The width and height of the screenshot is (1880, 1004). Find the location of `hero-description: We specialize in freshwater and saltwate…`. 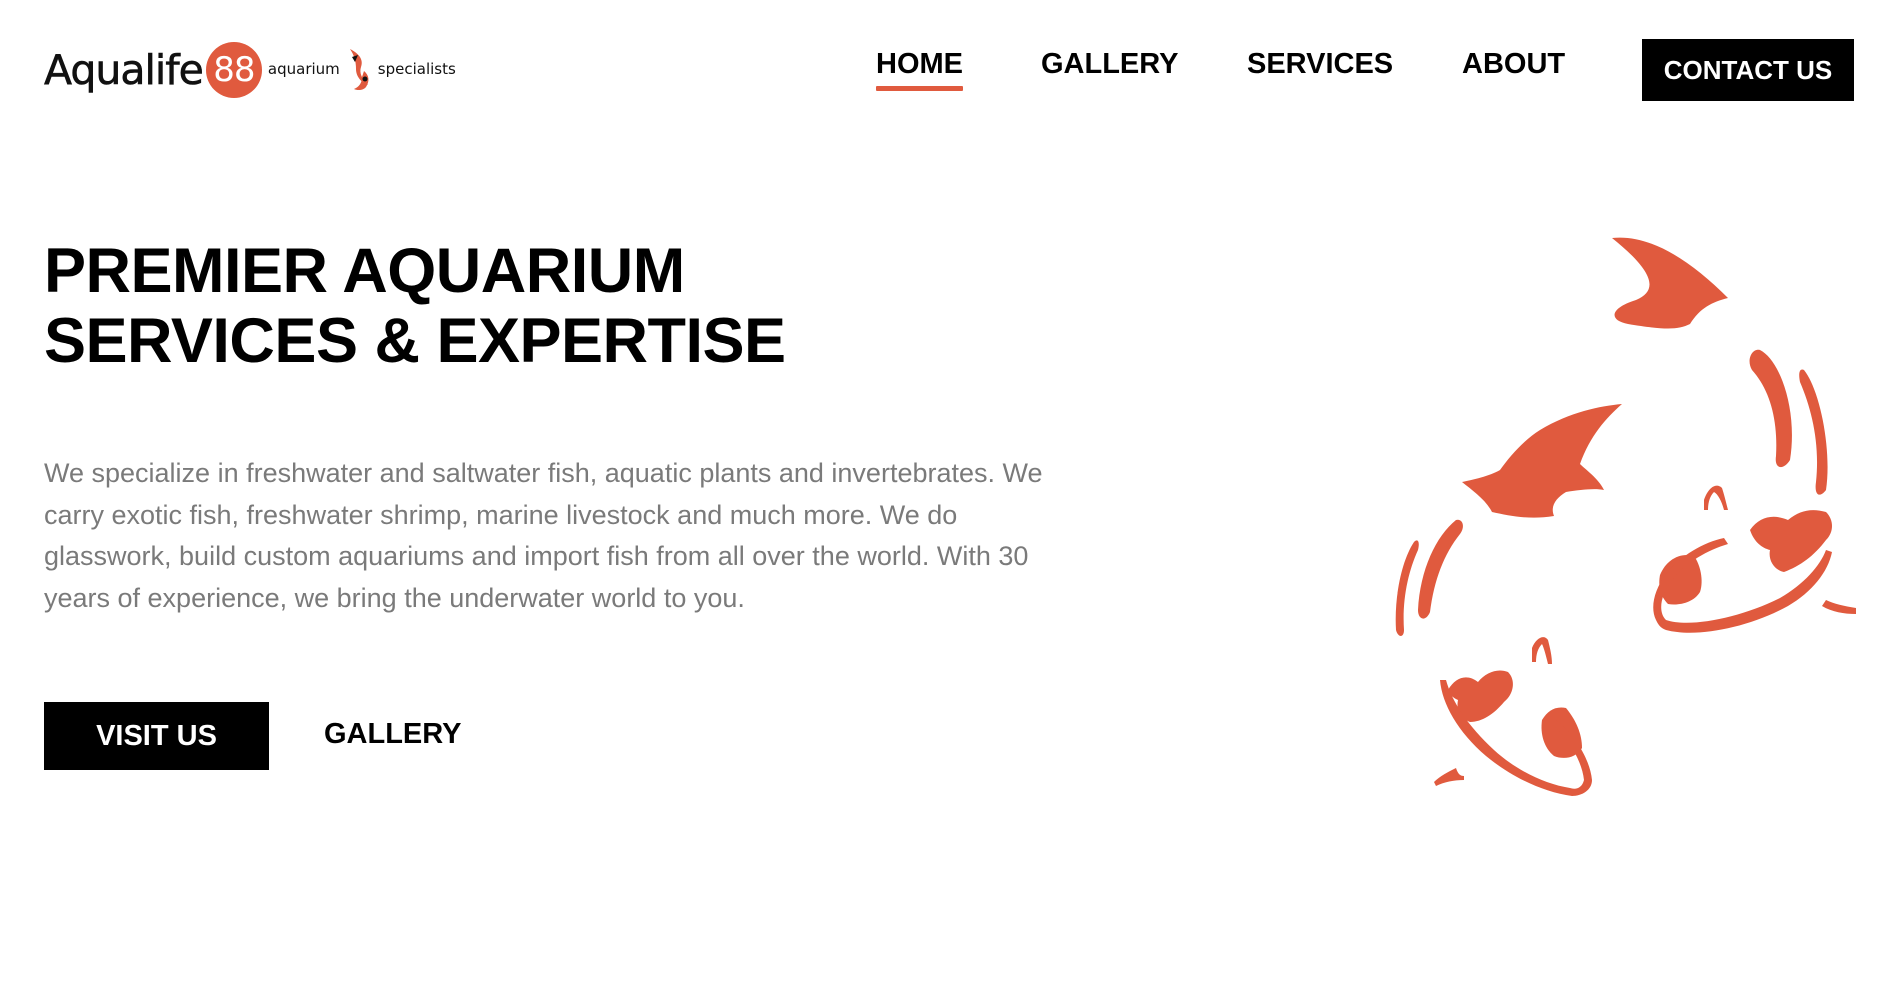

hero-description: We specialize in freshwater and saltwate… is located at coordinates (594, 536).